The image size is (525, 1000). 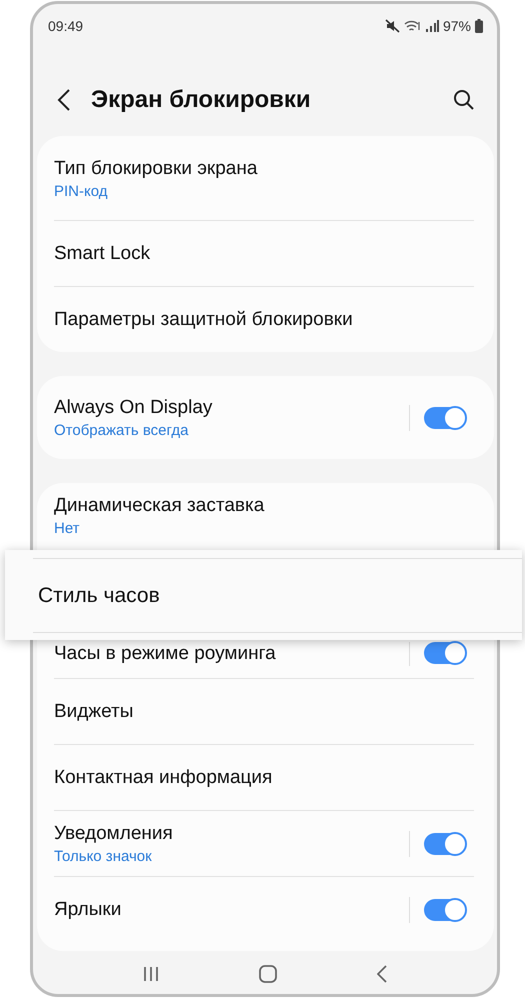 I want to click on setting-title: Динамическая заставка, so click(x=260, y=506).